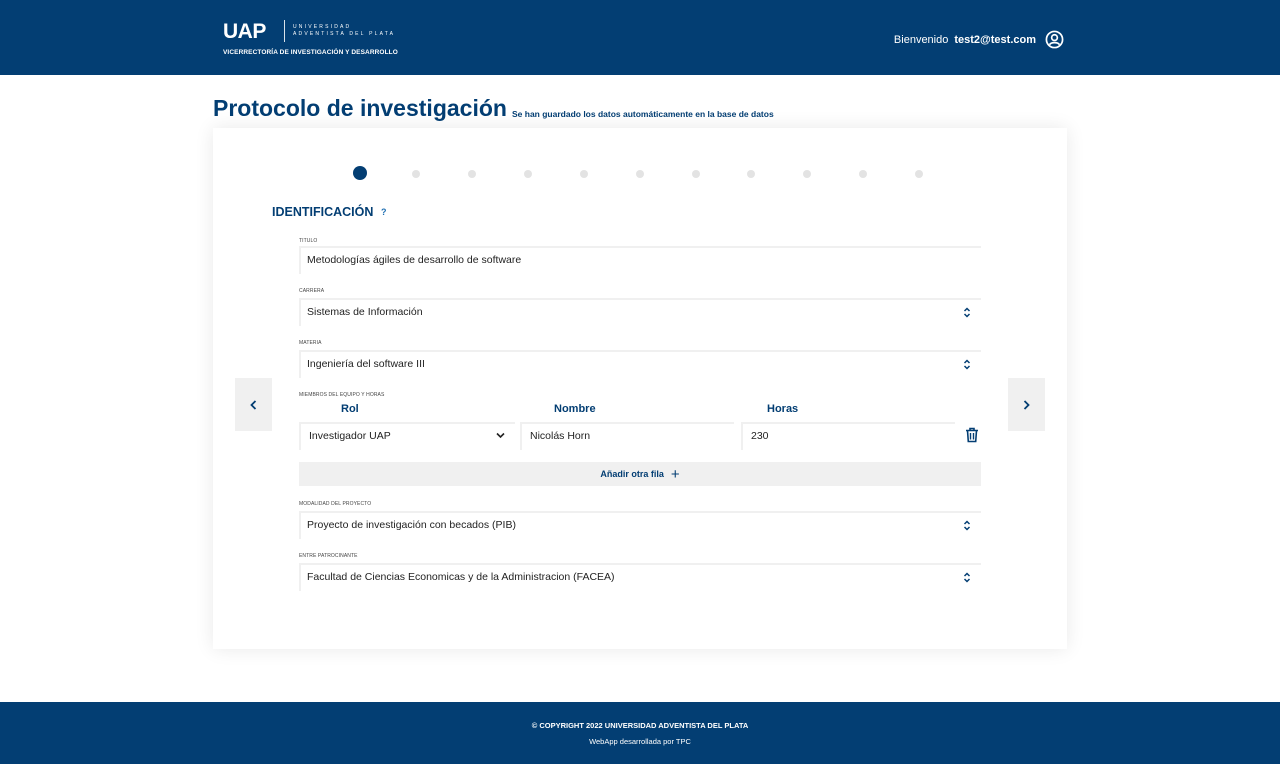 This screenshot has width=1280, height=764. Describe the element at coordinates (323, 212) in the screenshot. I see `section-title: IDENTIFICACIÓN` at that location.